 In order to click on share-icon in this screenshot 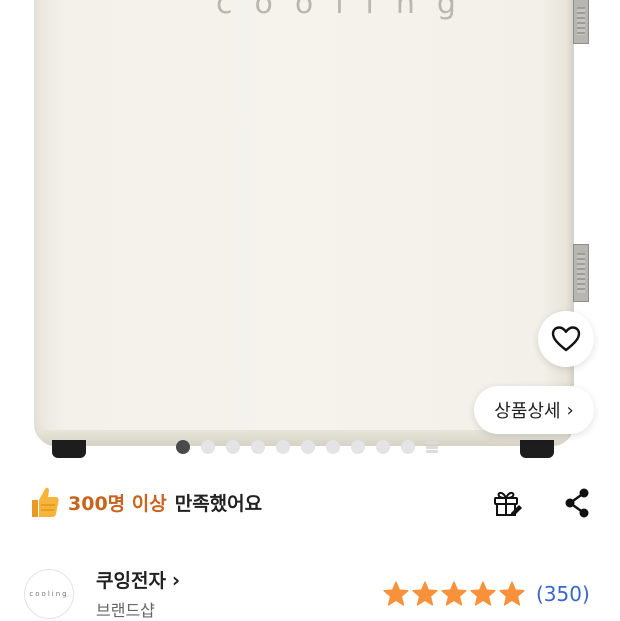, I will do `click(577, 503)`.